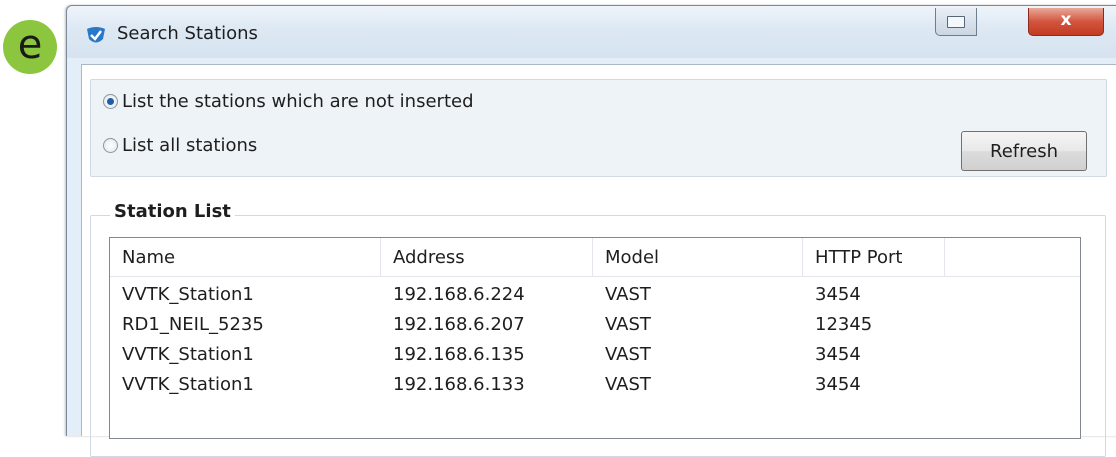  What do you see at coordinates (96, 35) in the screenshot?
I see `shield-check-icon` at bounding box center [96, 35].